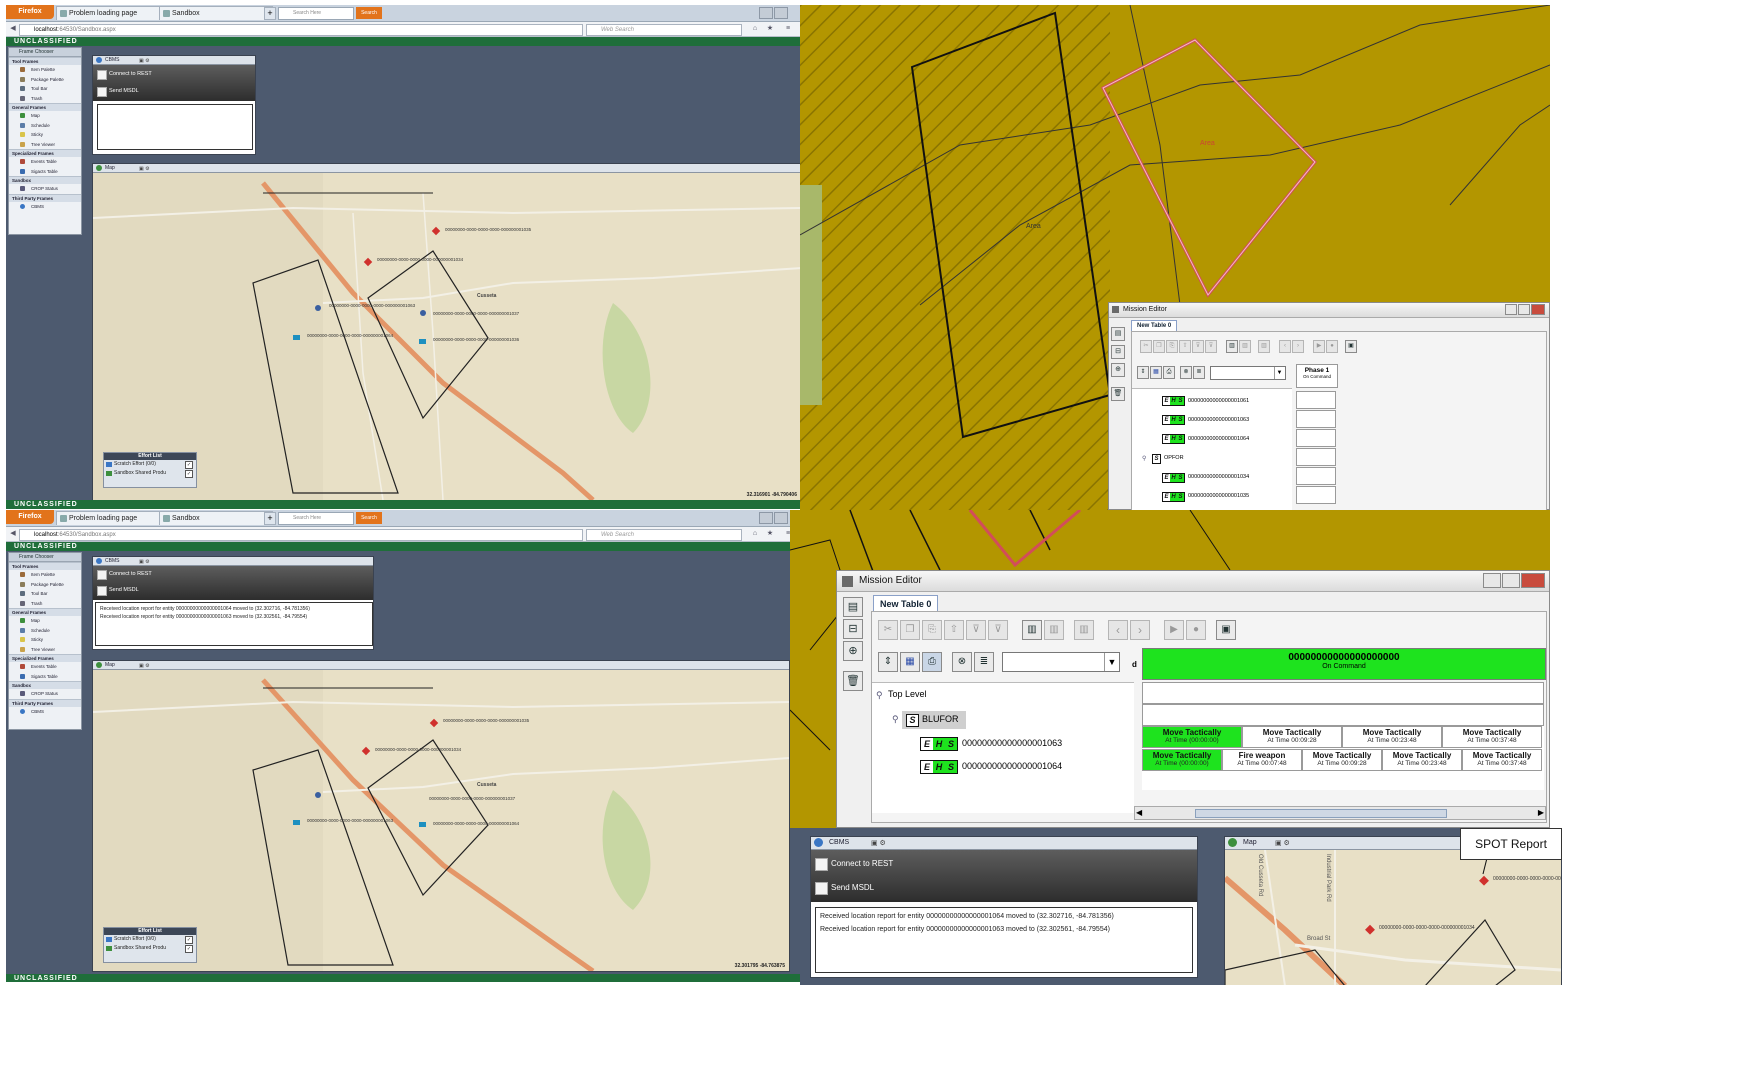  Describe the element at coordinates (906, 603) in the screenshot. I see `tab-new-table: New Table 0` at that location.